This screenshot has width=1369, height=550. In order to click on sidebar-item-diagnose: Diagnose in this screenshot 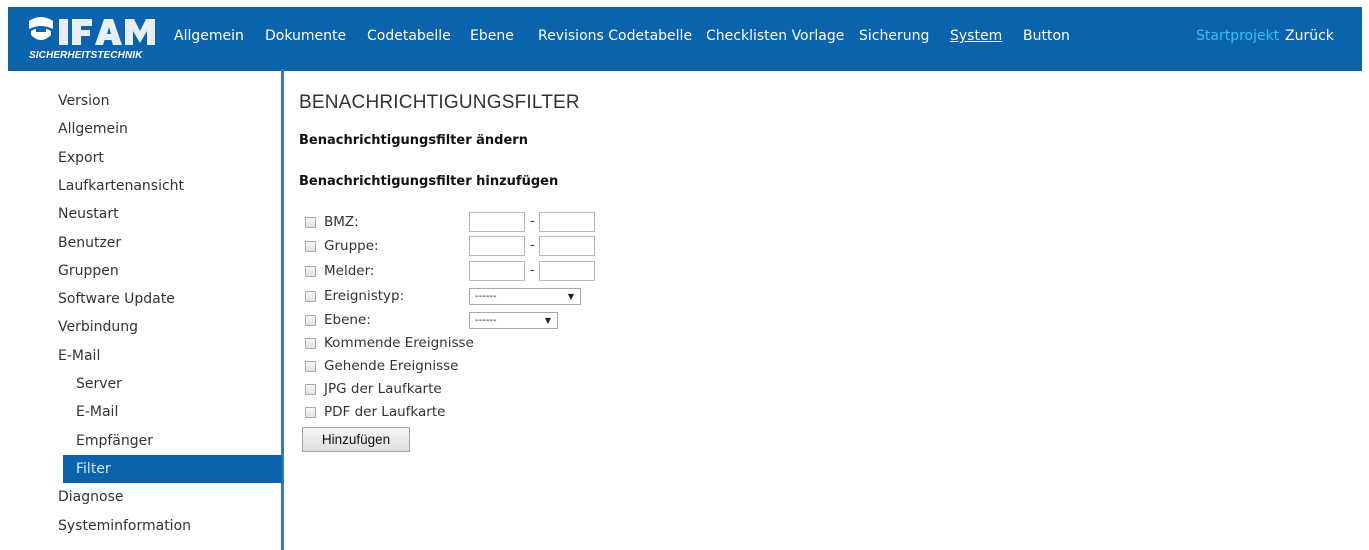, I will do `click(90, 497)`.